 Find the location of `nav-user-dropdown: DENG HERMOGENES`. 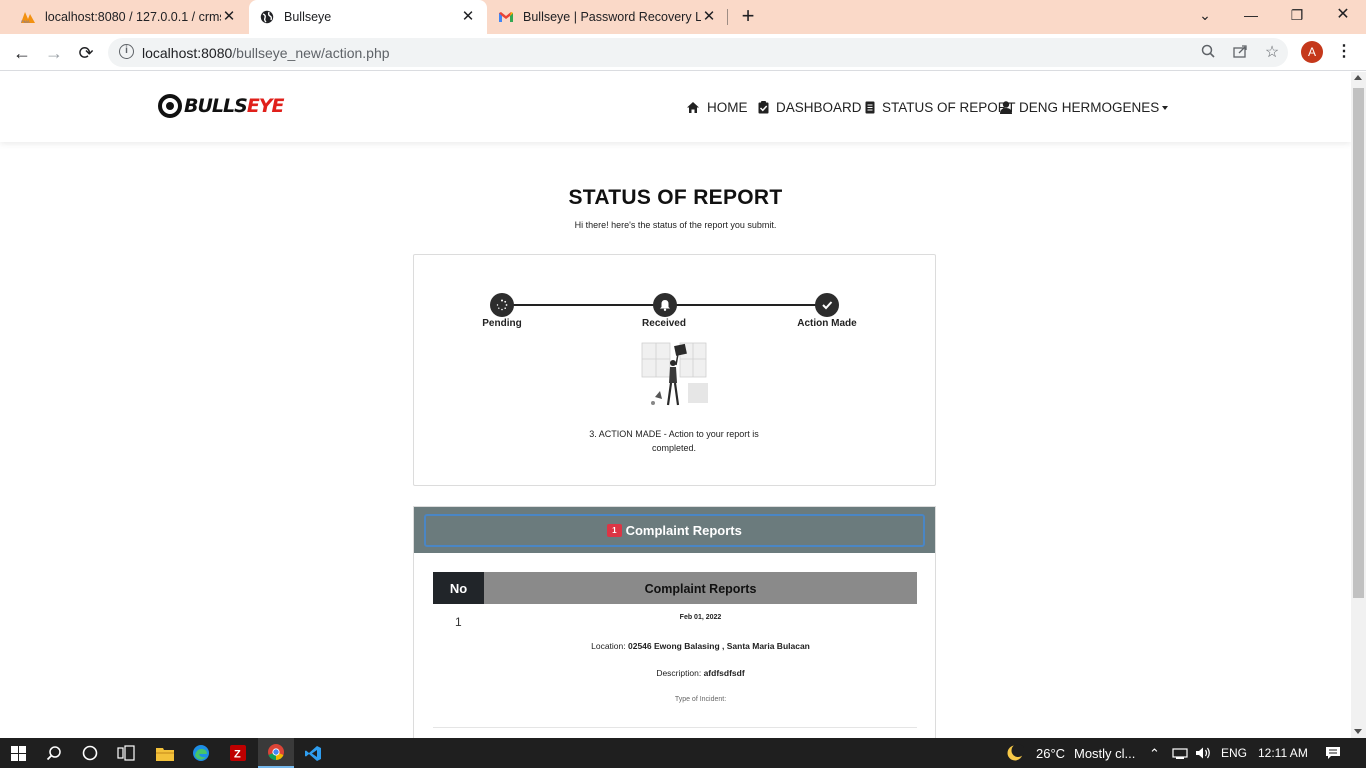

nav-user-dropdown: DENG HERMOGENES is located at coordinates (1084, 107).